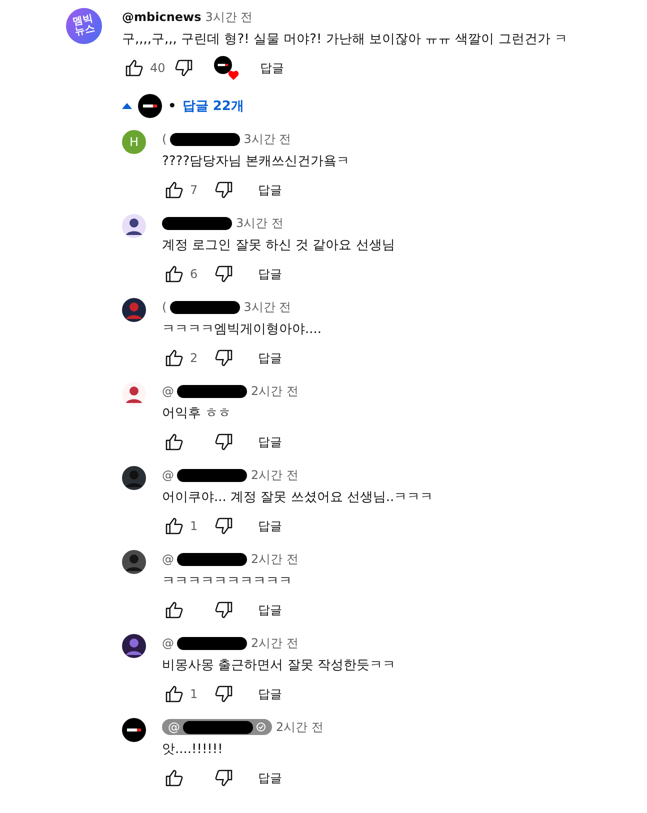  I want to click on like-count: 6, so click(194, 274).